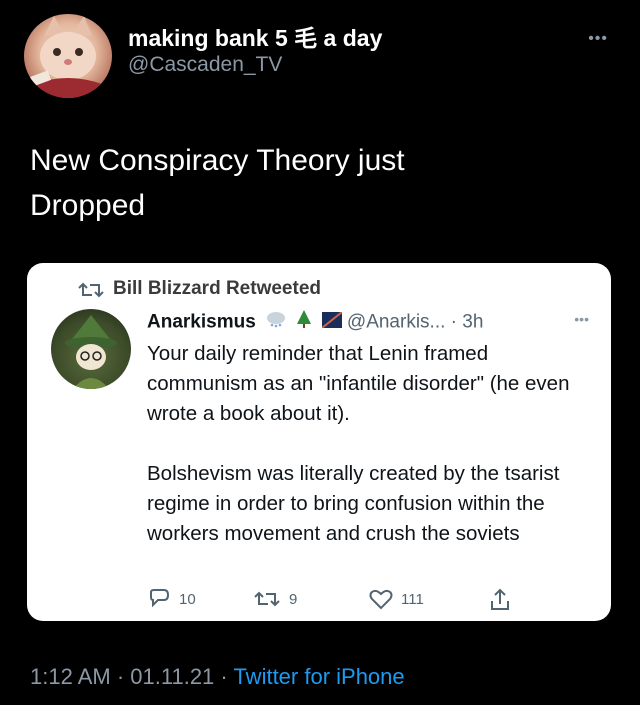 The height and width of the screenshot is (705, 640). I want to click on share-button, so click(500, 600).